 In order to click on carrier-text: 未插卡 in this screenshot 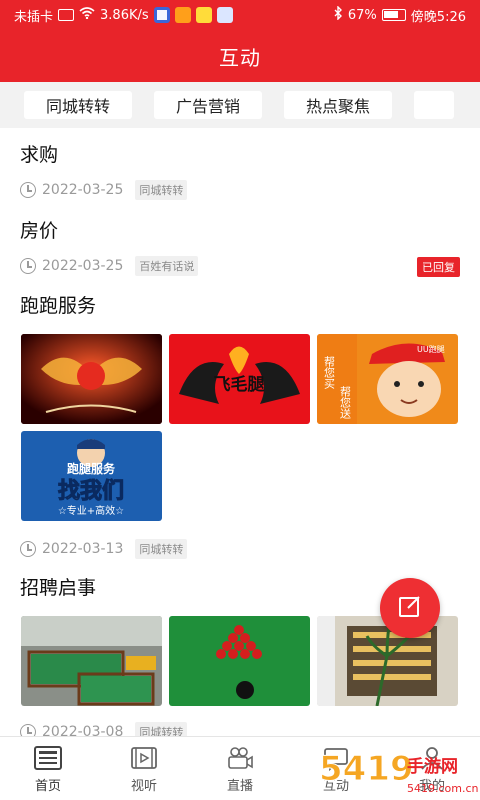, I will do `click(34, 17)`.